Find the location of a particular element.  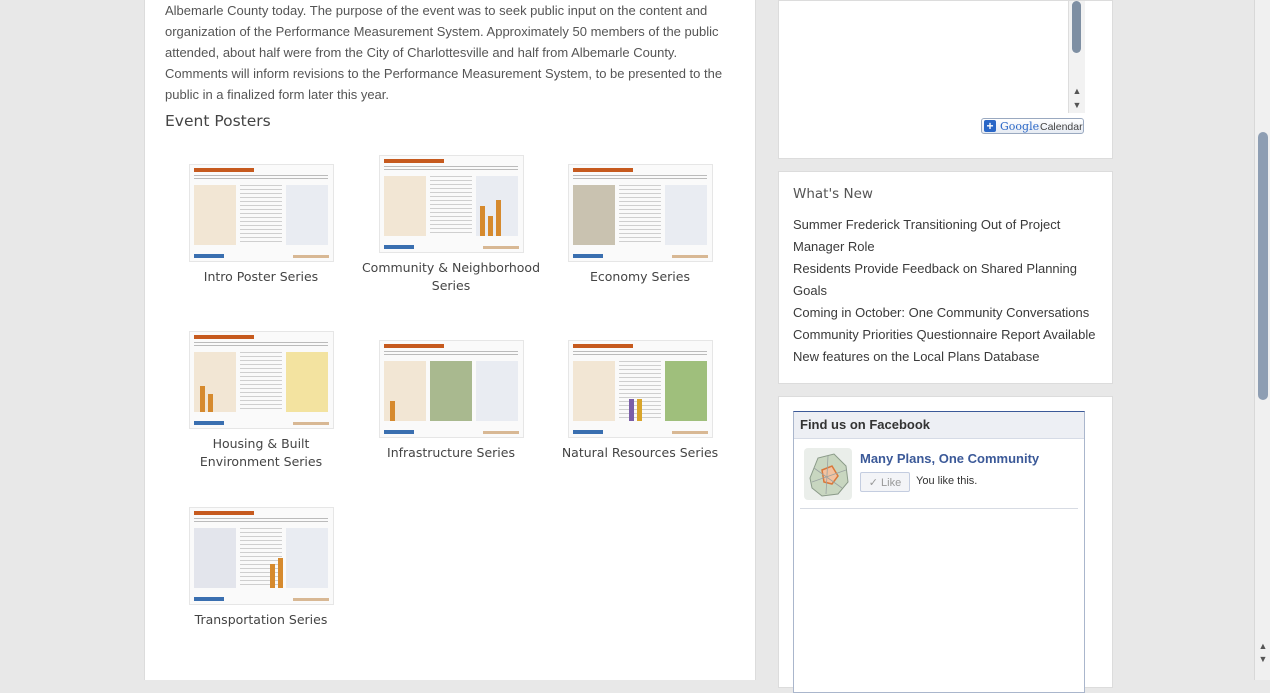

poster-caption: Natural Resources Series is located at coordinates (640, 453).